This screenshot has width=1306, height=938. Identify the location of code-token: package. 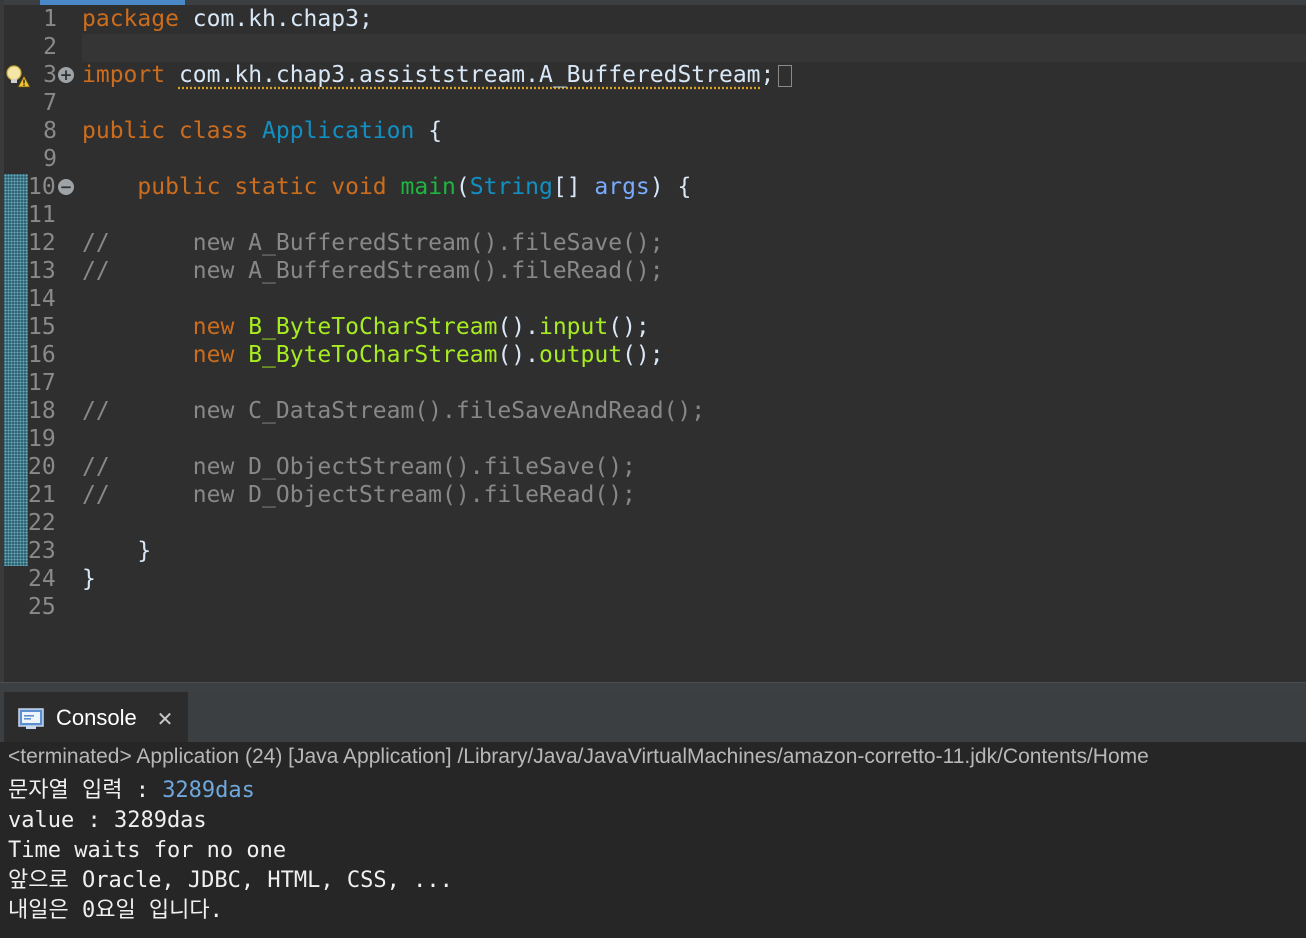
(130, 19).